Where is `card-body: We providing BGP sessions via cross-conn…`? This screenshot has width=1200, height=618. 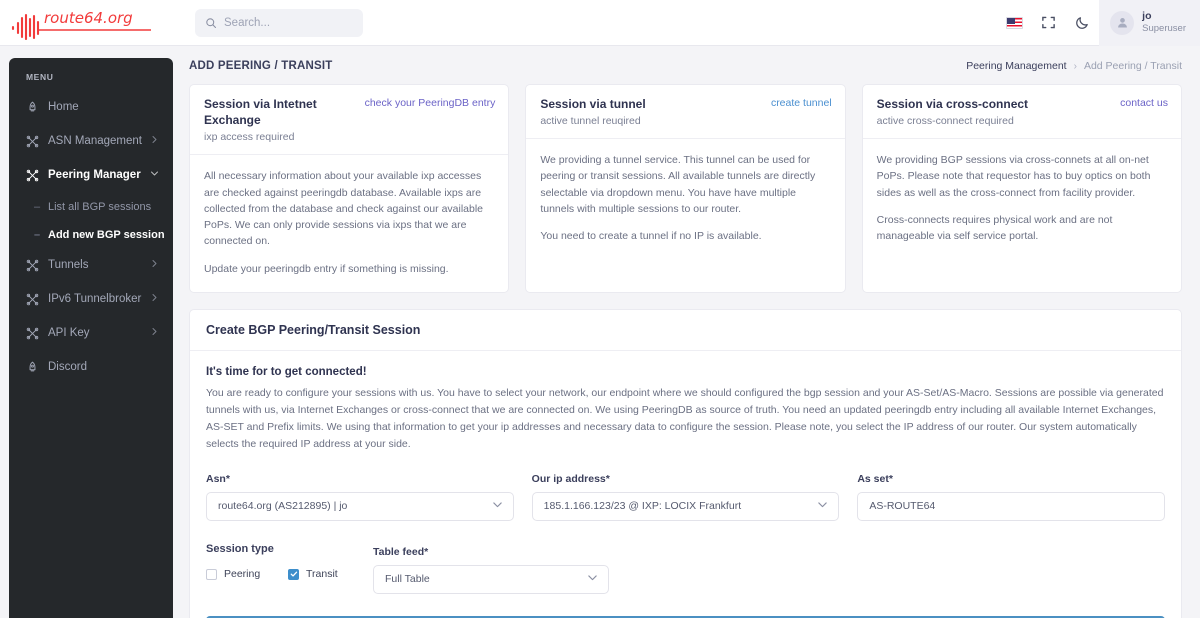 card-body: We providing BGP sessions via cross-conn… is located at coordinates (1022, 199).